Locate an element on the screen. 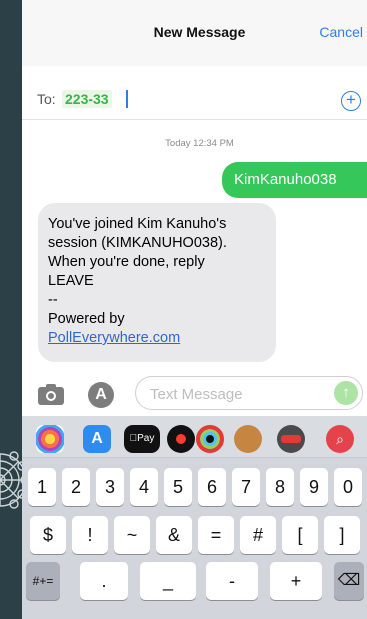 This screenshot has height=619, width=367. add-contact-icon: + is located at coordinates (351, 101).